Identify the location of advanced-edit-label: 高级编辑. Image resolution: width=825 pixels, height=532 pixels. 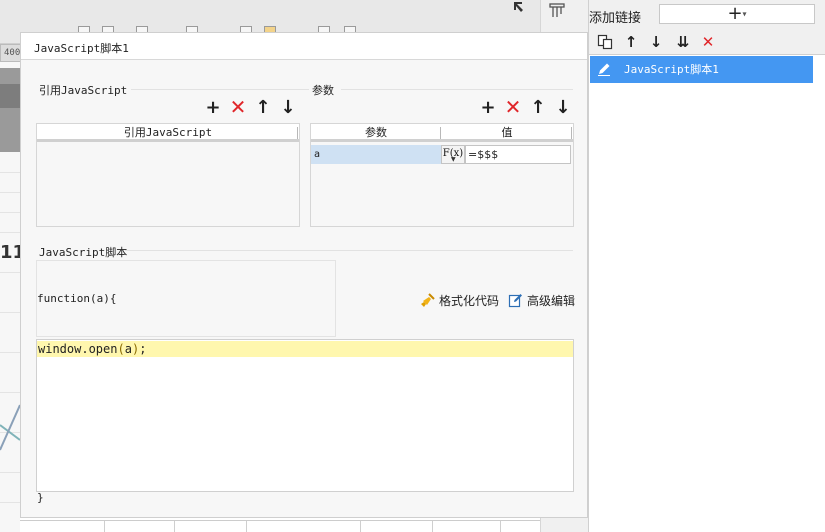
(551, 301).